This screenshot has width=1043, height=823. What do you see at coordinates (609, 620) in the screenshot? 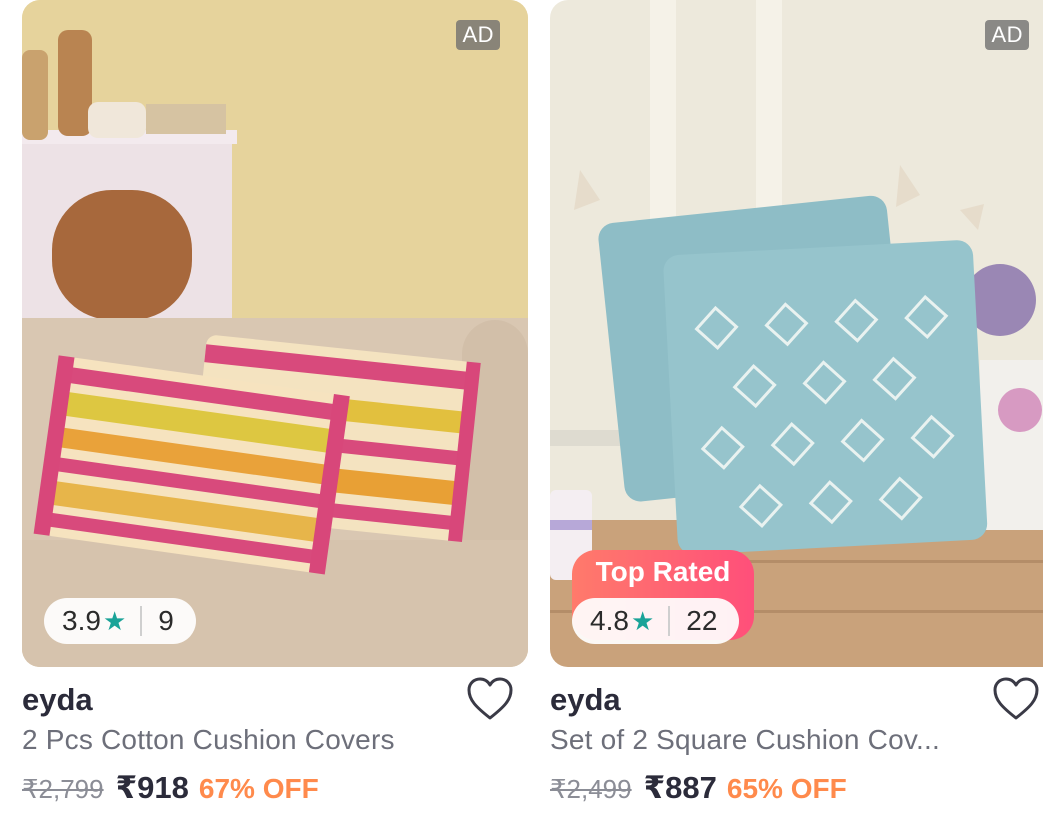
I see `rating-value: 4.8` at bounding box center [609, 620].